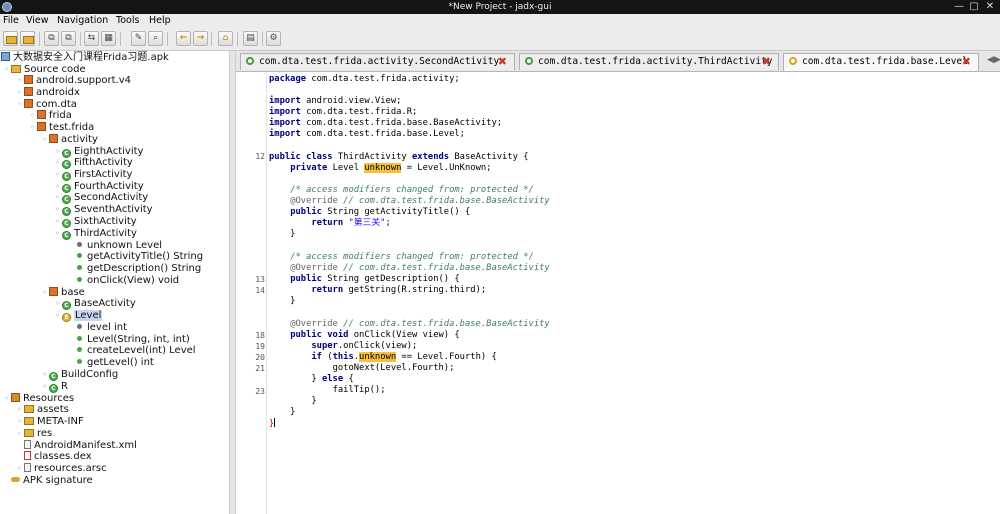  I want to click on tab-level: com.dta.test.frida.base.Level ✖, so click(881, 62).